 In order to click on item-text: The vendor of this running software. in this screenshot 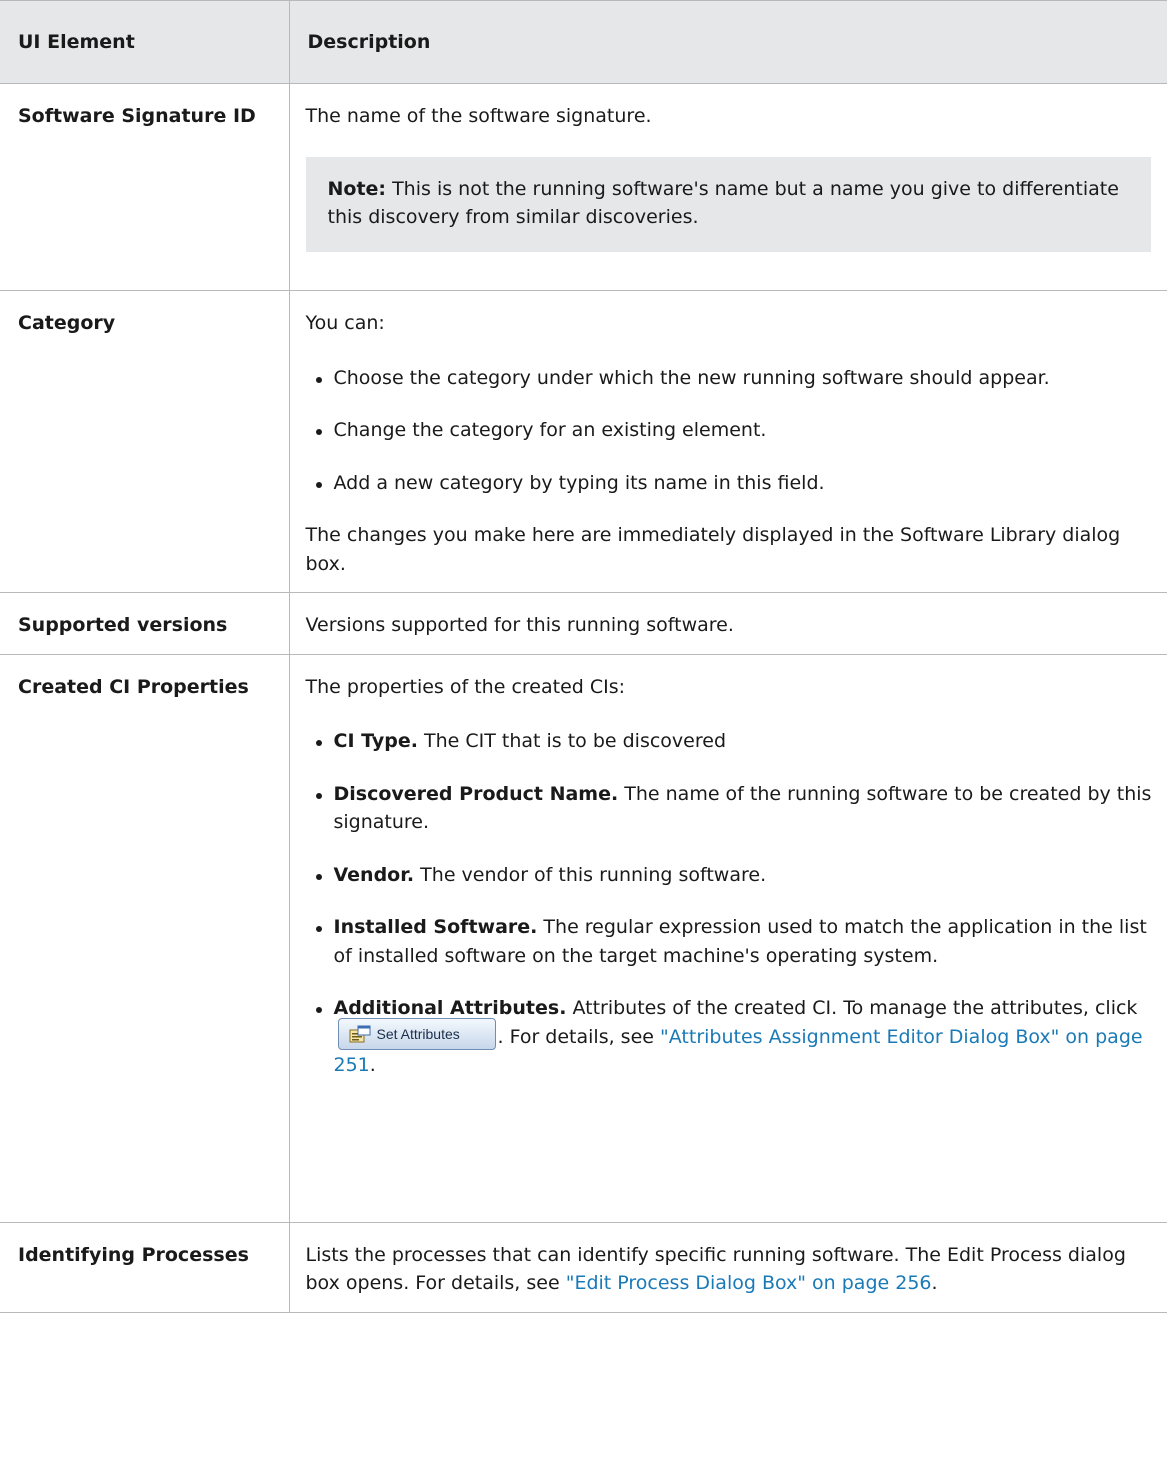, I will do `click(590, 874)`.